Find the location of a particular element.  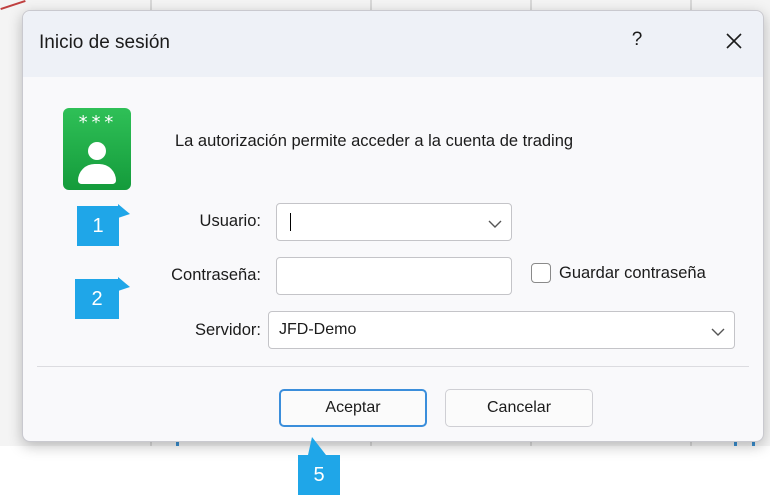

text-caret is located at coordinates (290, 222).